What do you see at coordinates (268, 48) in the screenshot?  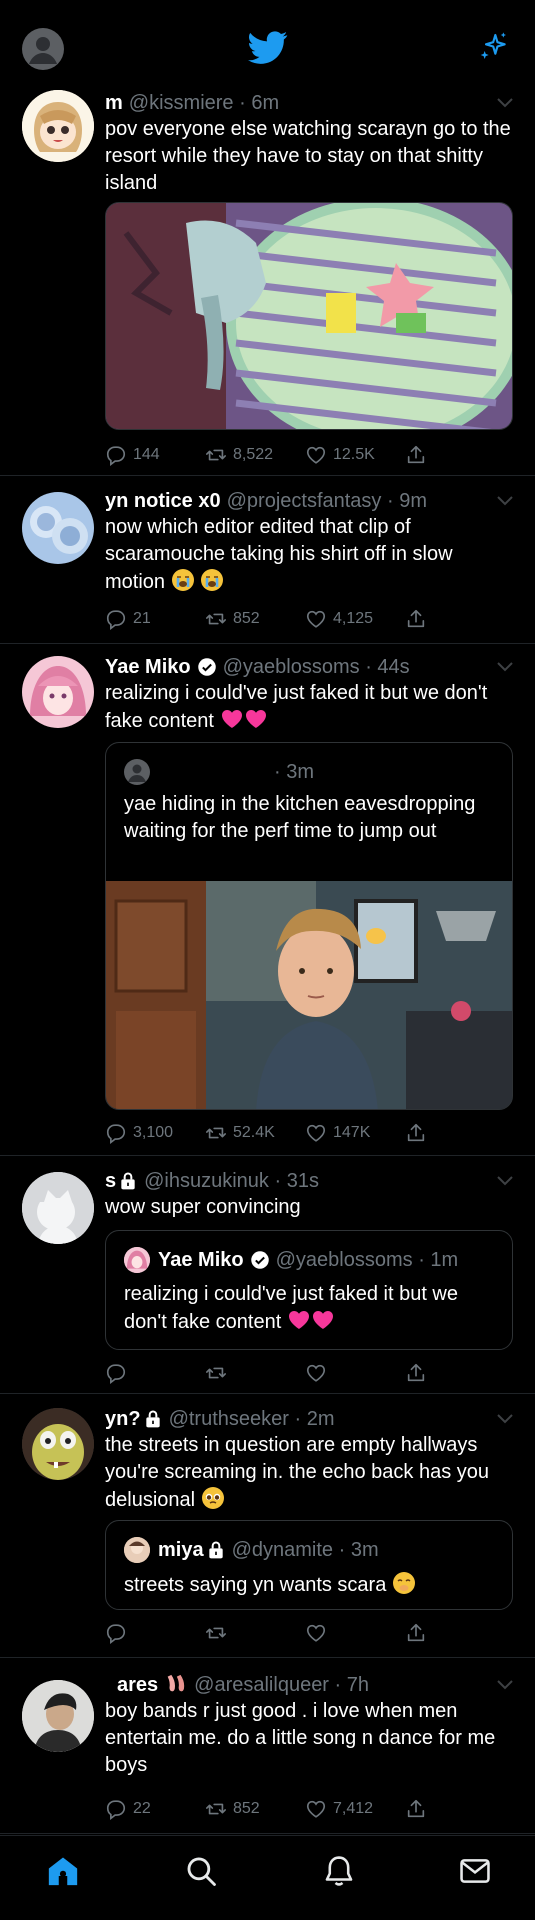 I see `twitter-bird-icon` at bounding box center [268, 48].